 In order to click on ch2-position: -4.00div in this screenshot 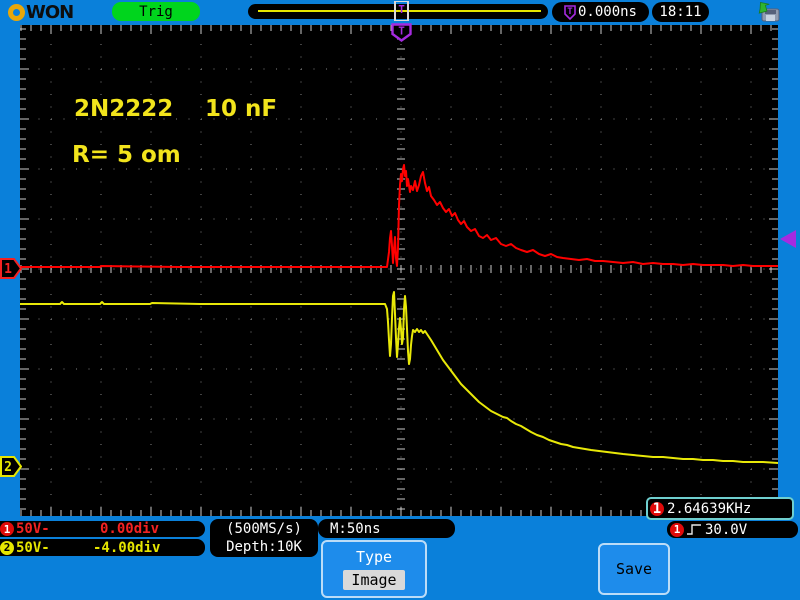, I will do `click(127, 547)`.